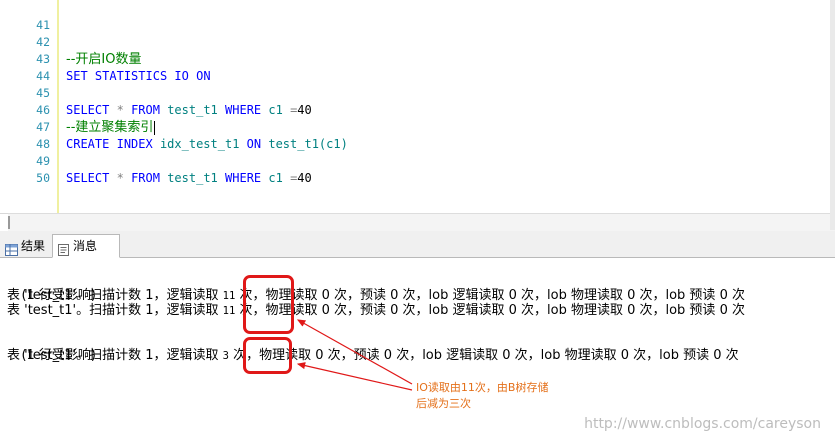 The height and width of the screenshot is (440, 835). Describe the element at coordinates (482, 387) in the screenshot. I see `annotation-line: IO读取由11次，由B树存储` at that location.